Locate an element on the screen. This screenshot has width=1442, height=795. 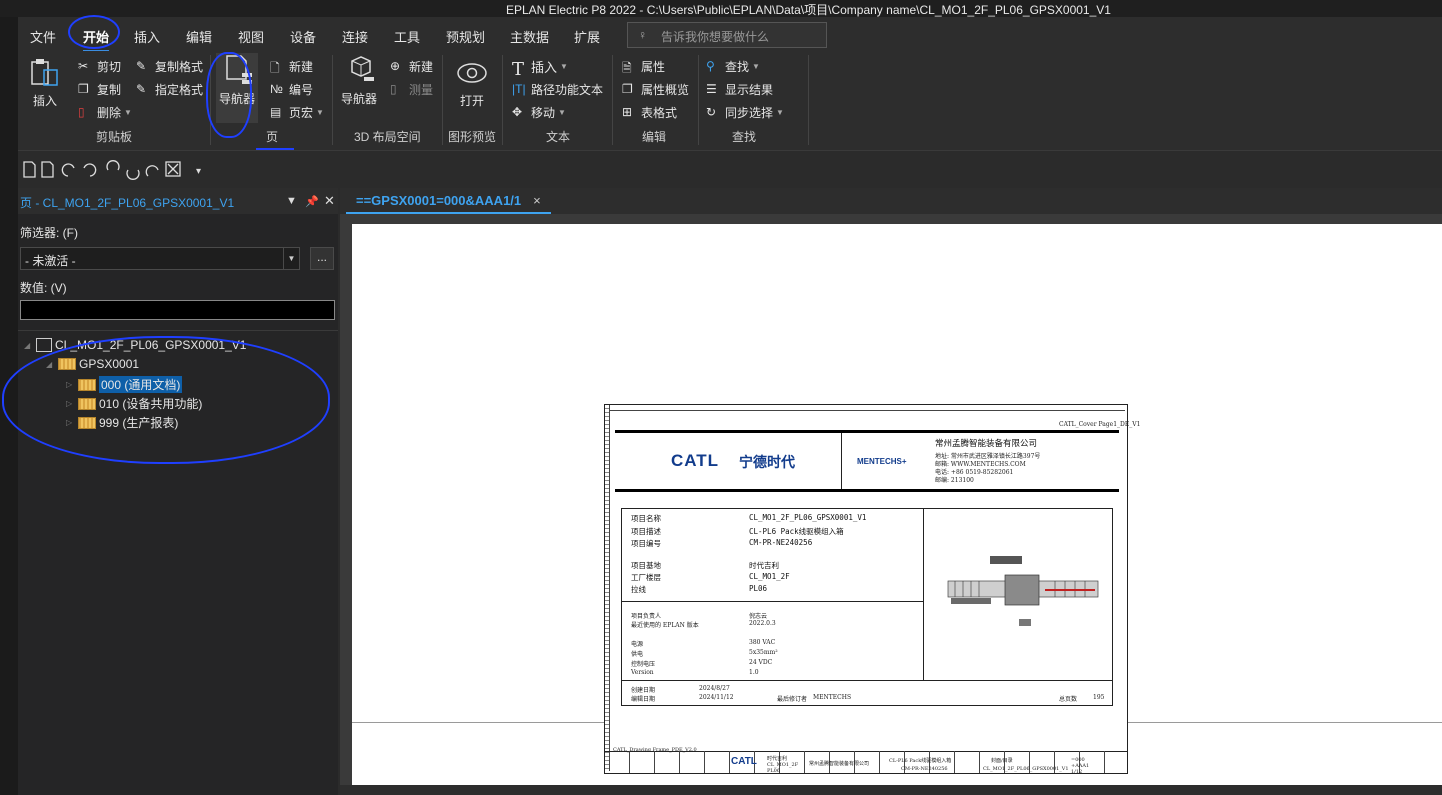
properties-button: 🗎 属性 is located at coordinates (643, 66).